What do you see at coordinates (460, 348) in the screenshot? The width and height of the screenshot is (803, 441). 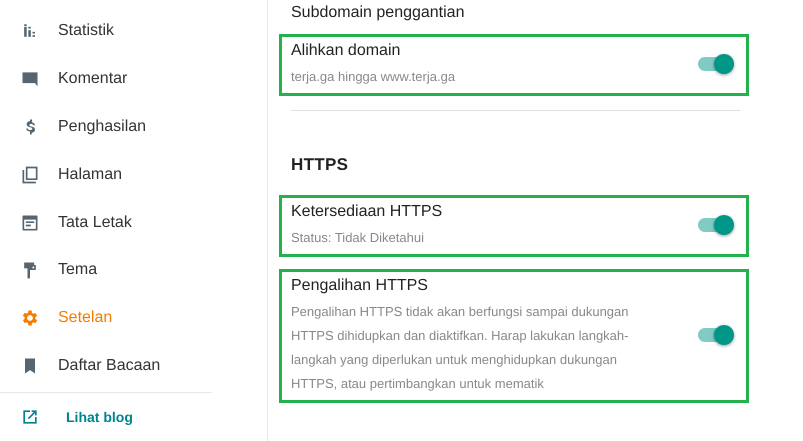 I see `setting-description: Pengalihan HTTPS tidak akan berfungsi sampai dukungan HTTPS dihidupkan dan diaktifkan. Harap lakukan langkah-langkah yang diperlukan untuk menghidupkan dukungan HTTPS, atau pertimbangkan untuk mematik` at bounding box center [460, 348].